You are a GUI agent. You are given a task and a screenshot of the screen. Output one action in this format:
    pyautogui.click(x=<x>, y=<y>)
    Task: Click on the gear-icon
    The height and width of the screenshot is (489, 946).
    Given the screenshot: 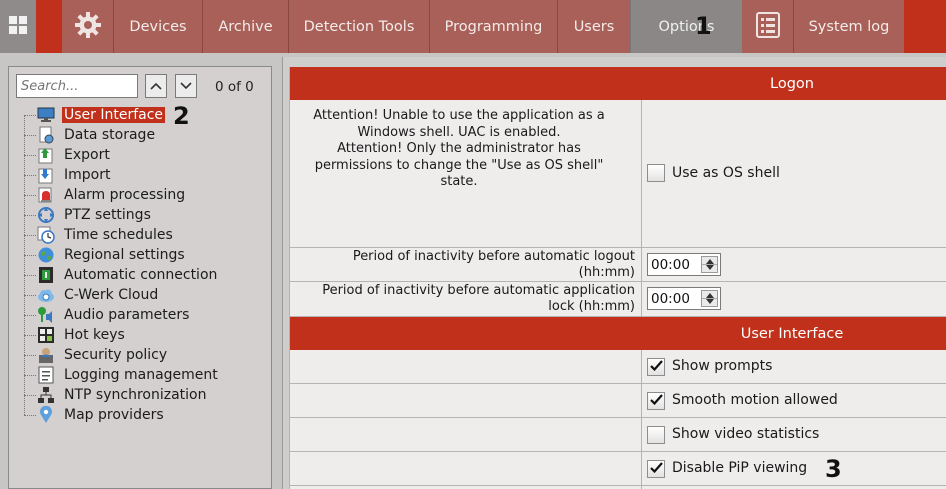 What is the action you would take?
    pyautogui.click(x=88, y=27)
    